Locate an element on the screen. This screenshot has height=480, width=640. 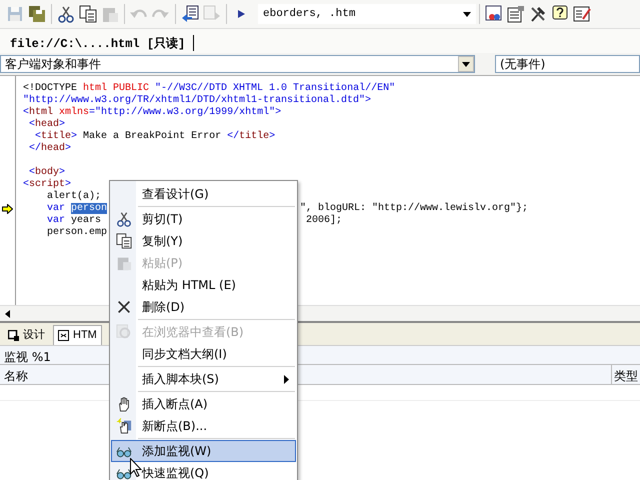
menu-item: 添加监视(W) is located at coordinates (203, 451).